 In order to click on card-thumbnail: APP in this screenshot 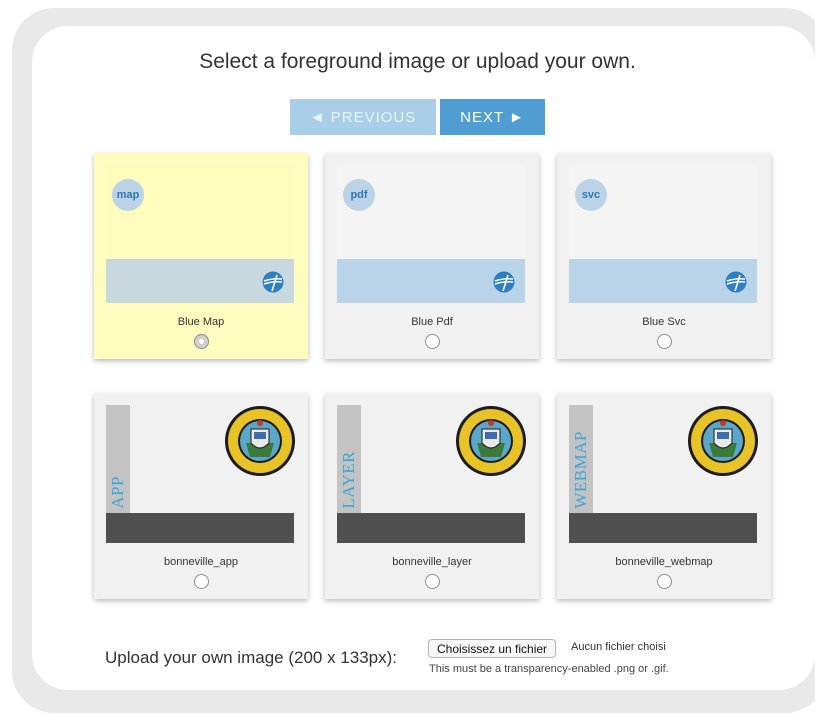, I will do `click(200, 474)`.